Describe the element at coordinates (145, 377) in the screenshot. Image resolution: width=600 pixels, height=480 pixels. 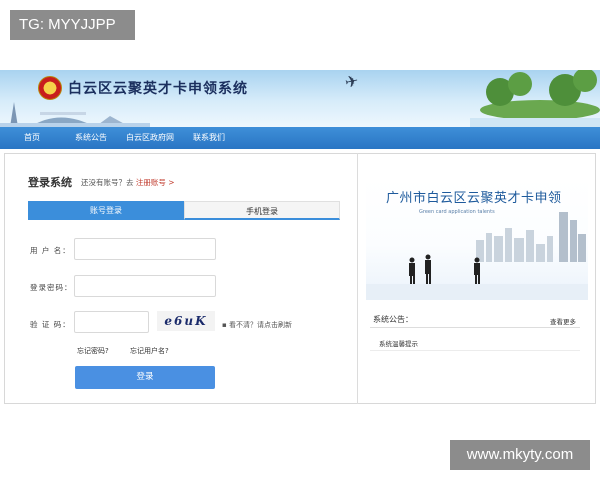
I see `login-button: 登录` at that location.